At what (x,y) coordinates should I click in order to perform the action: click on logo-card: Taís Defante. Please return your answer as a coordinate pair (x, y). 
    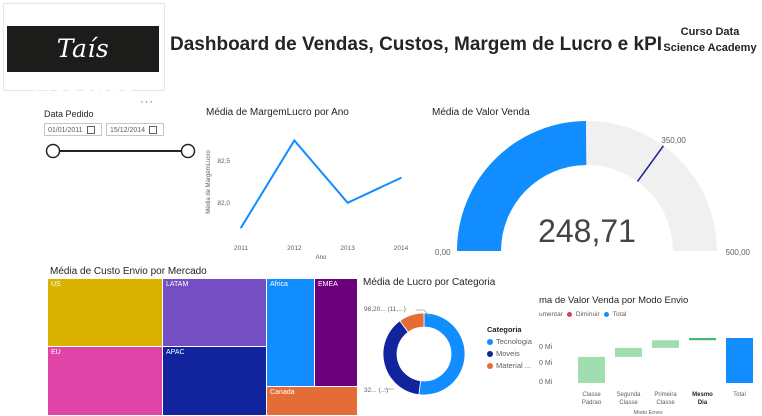
    Looking at the image, I should click on (84, 56).